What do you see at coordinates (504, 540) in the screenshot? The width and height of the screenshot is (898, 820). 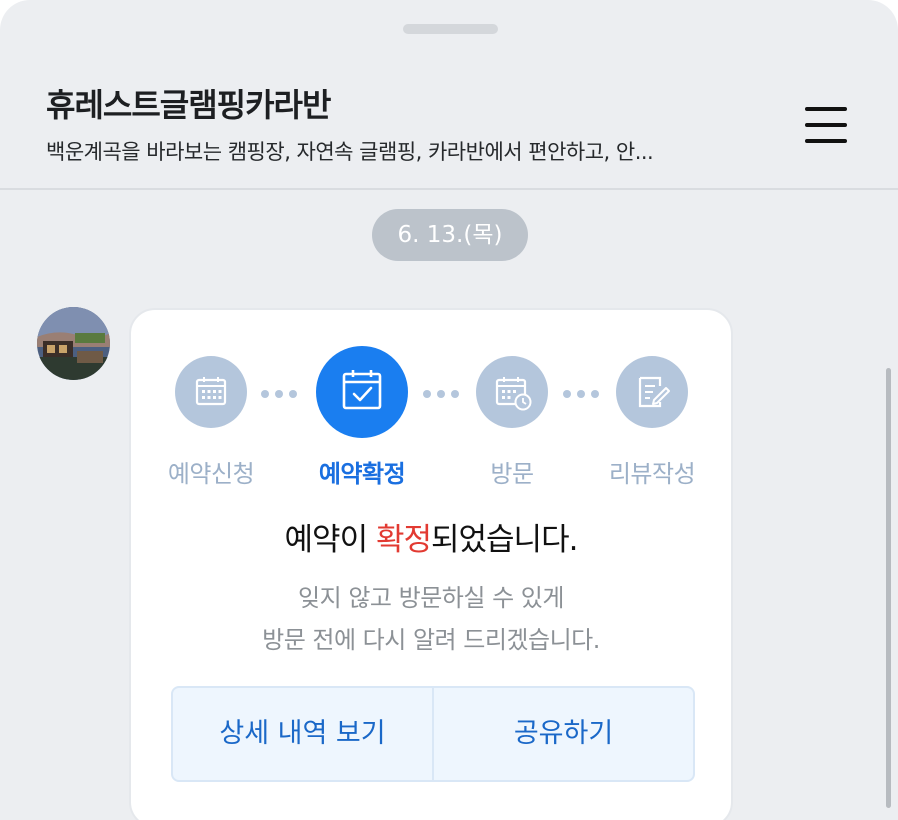 I see `headline-suffix: 되었습니다.` at bounding box center [504, 540].